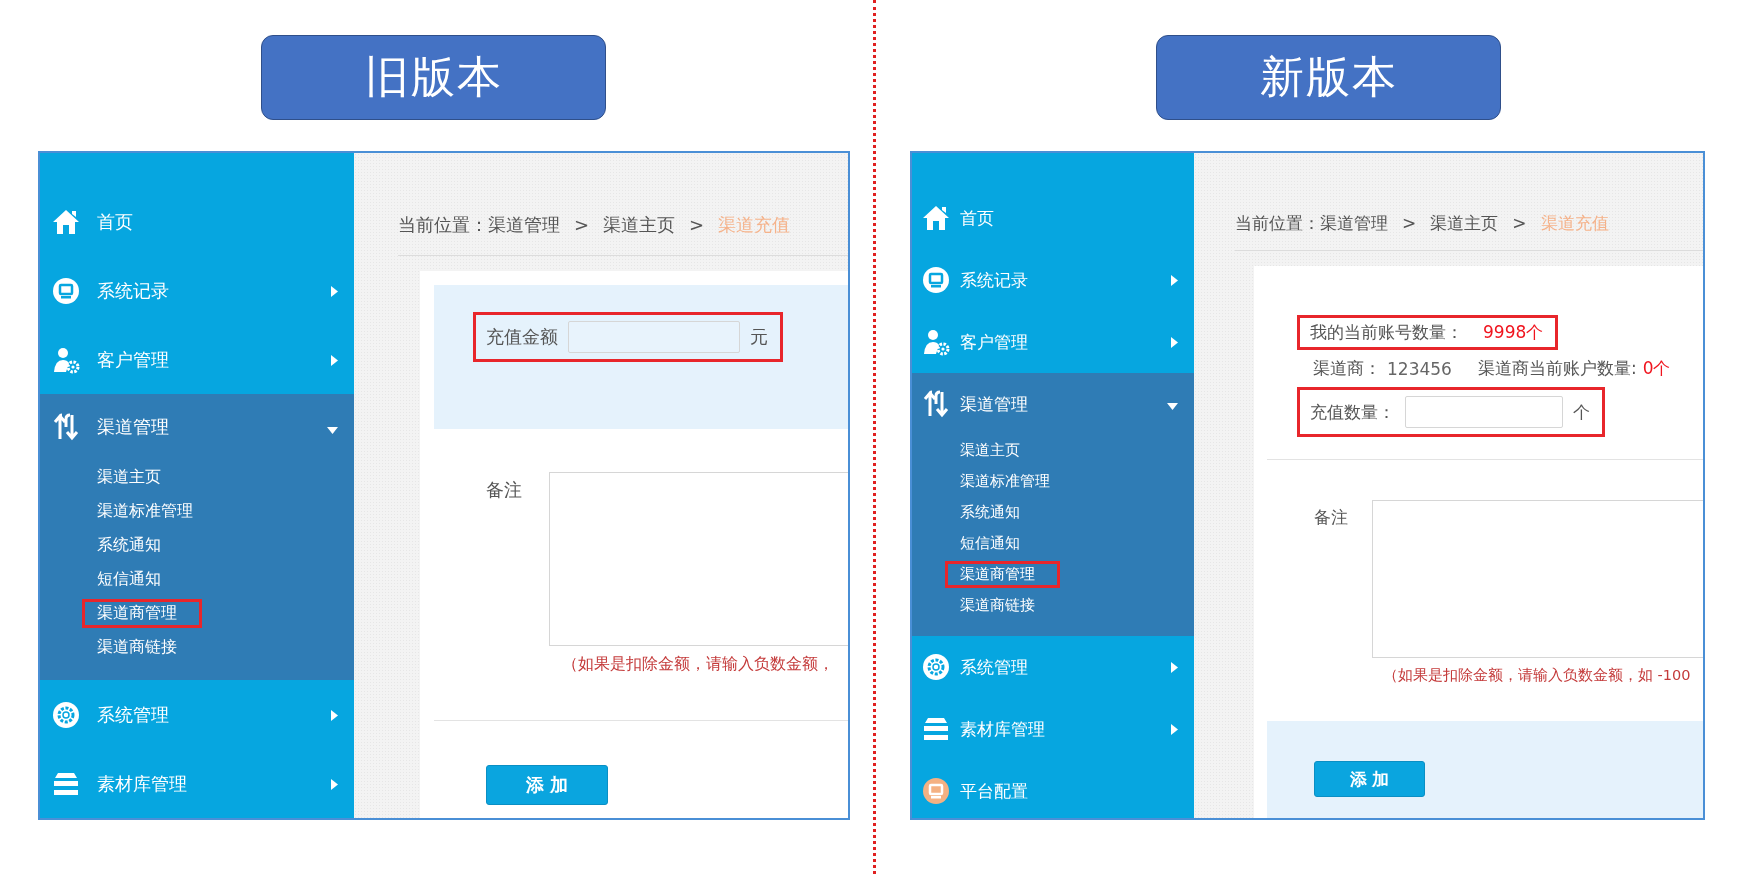 Image resolution: width=1746 pixels, height=874 pixels. What do you see at coordinates (1386, 332) in the screenshot?
I see `stat-label: 我的当前账号数量：` at bounding box center [1386, 332].